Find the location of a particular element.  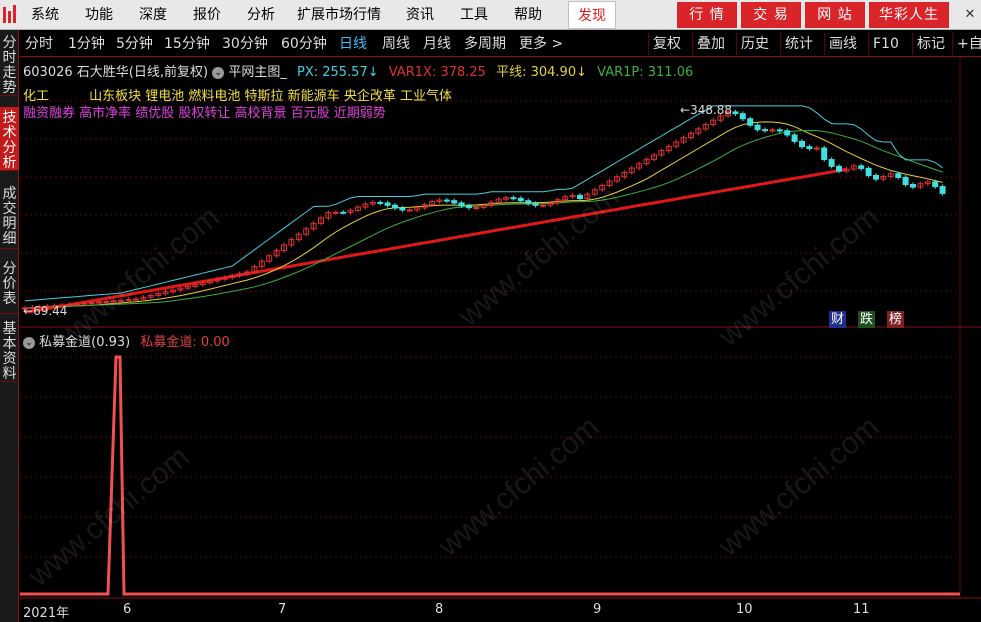

app-logo-icon is located at coordinates (9, 14).